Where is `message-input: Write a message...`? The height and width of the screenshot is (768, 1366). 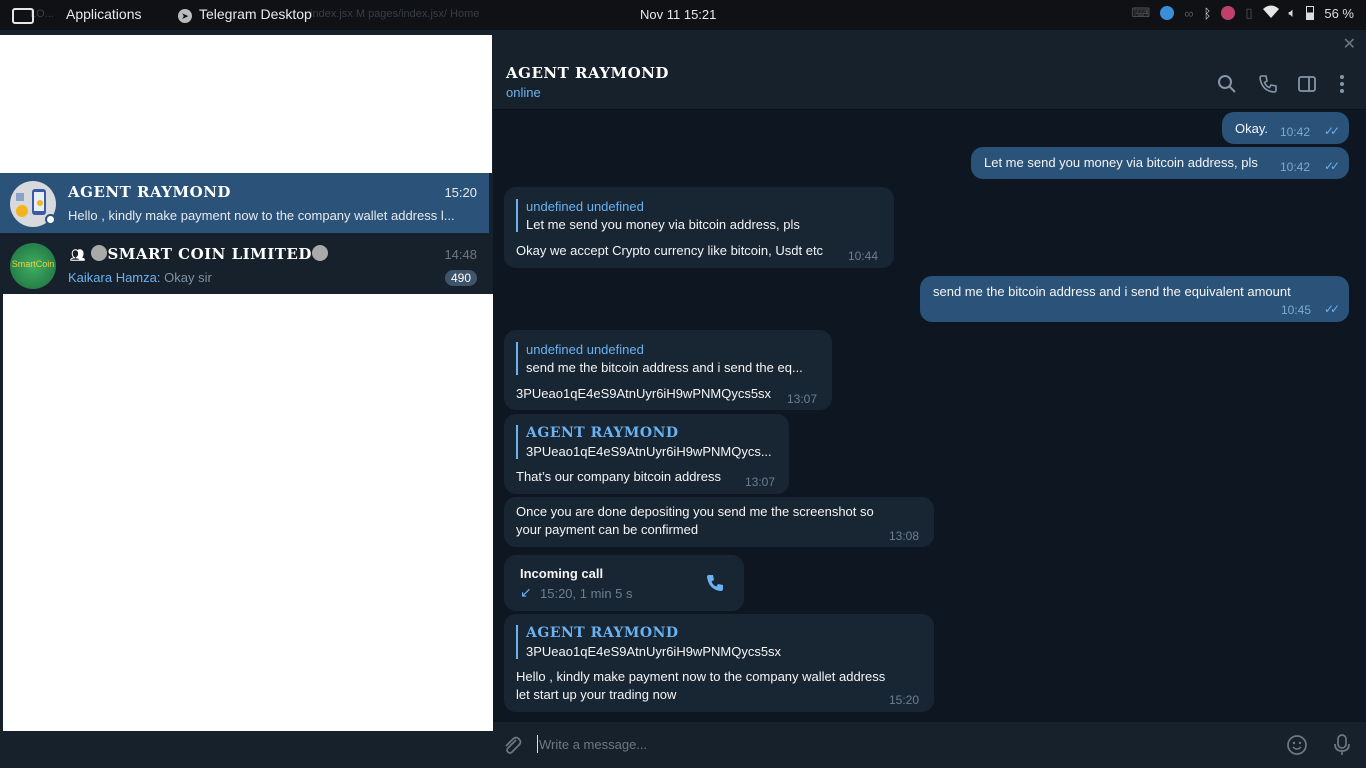 message-input: Write a message... is located at coordinates (593, 744).